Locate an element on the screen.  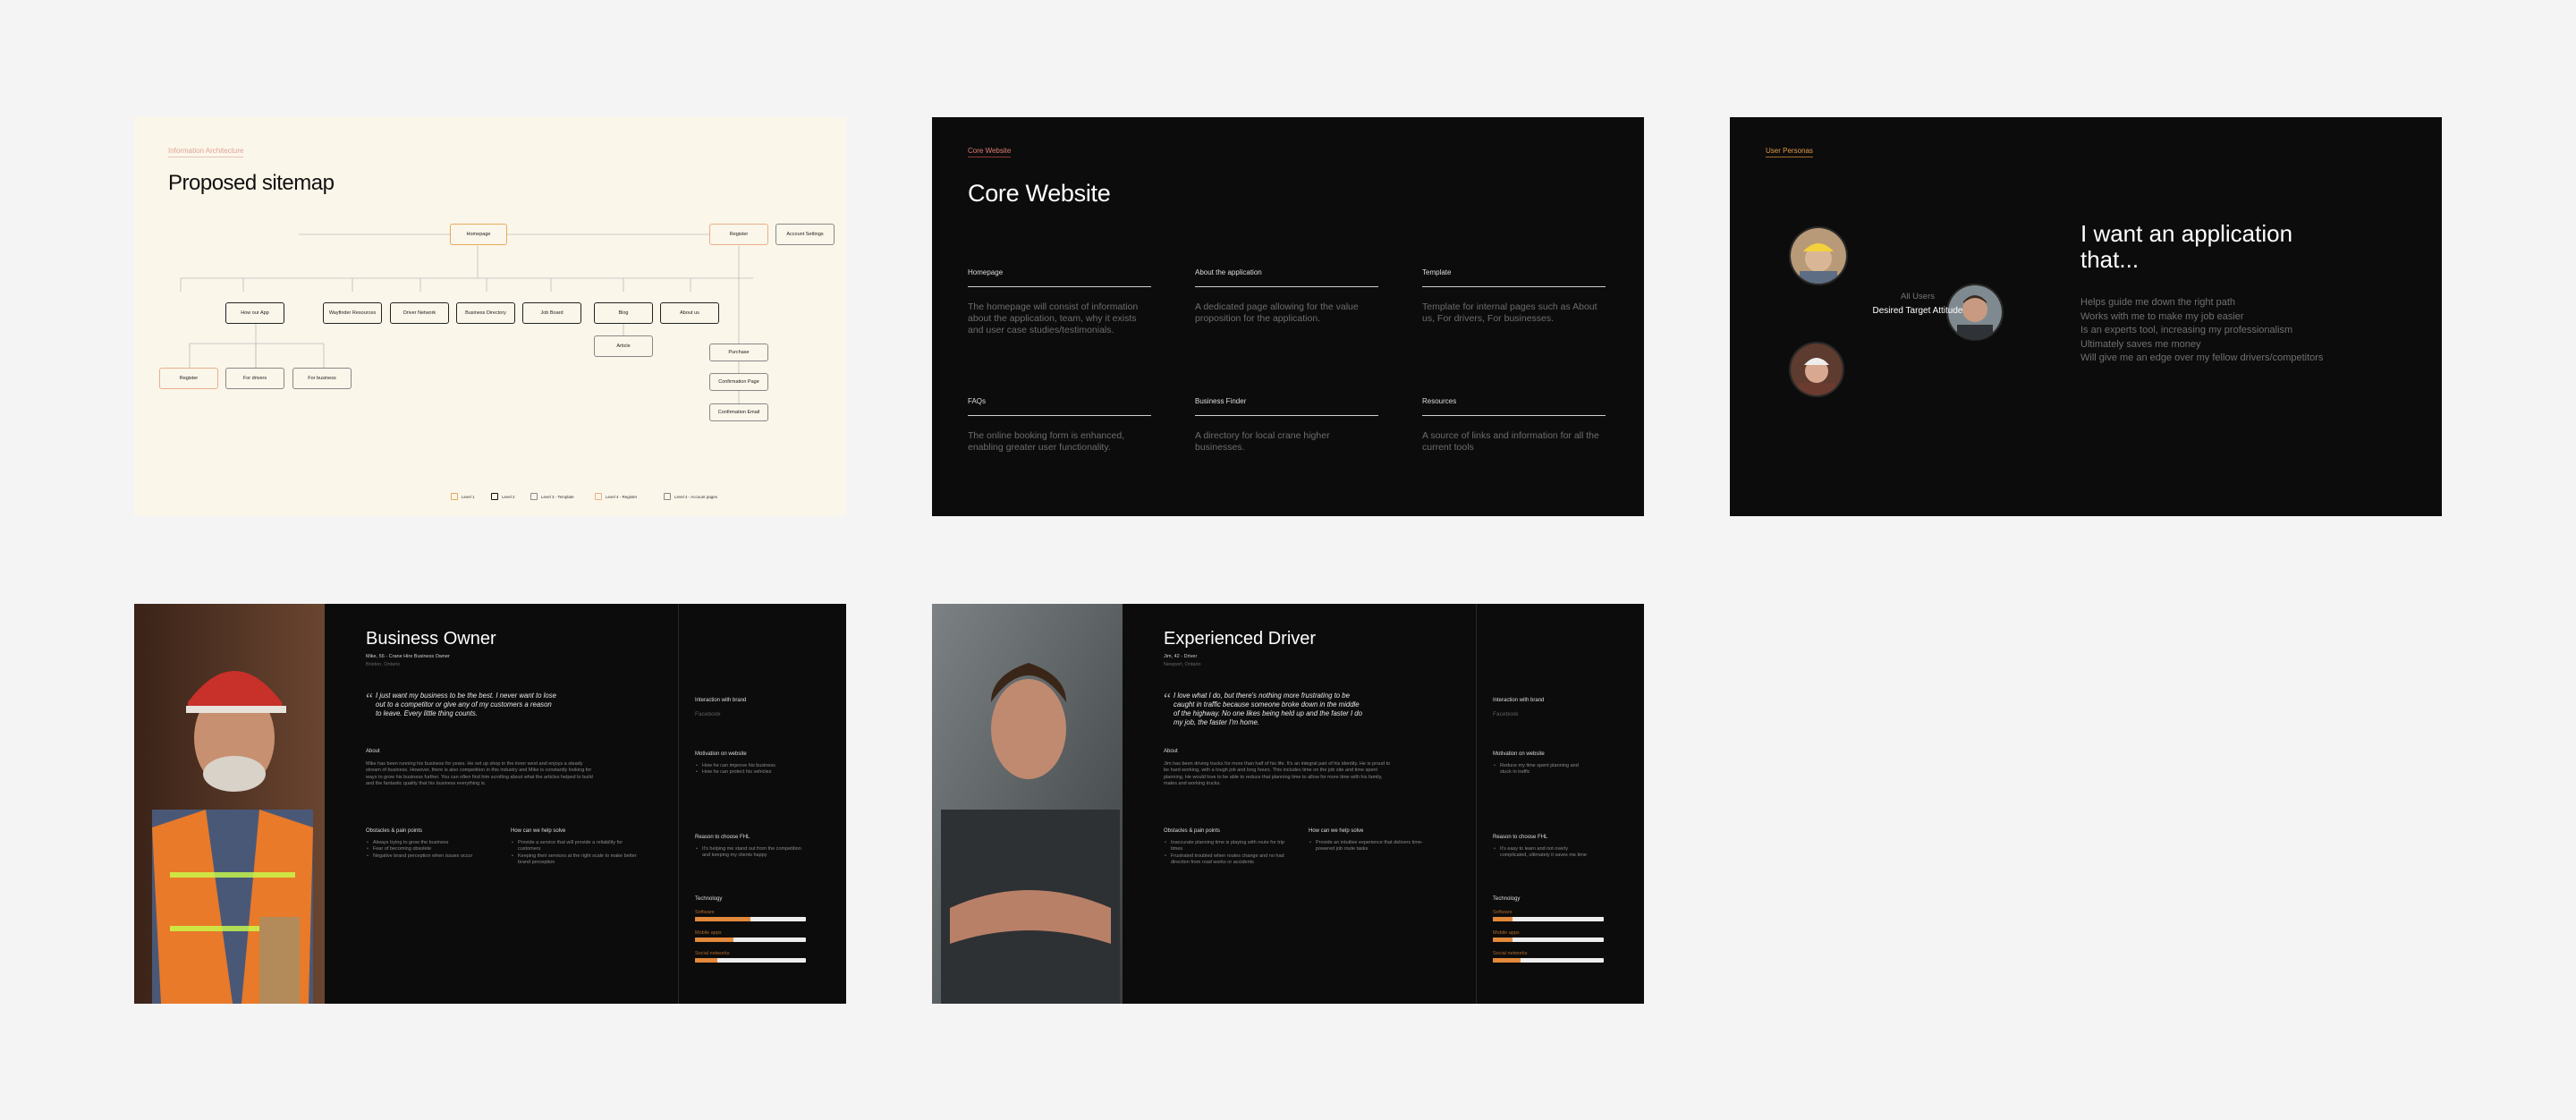
node-confirmation-email: Confirmation Email is located at coordinates (738, 412).